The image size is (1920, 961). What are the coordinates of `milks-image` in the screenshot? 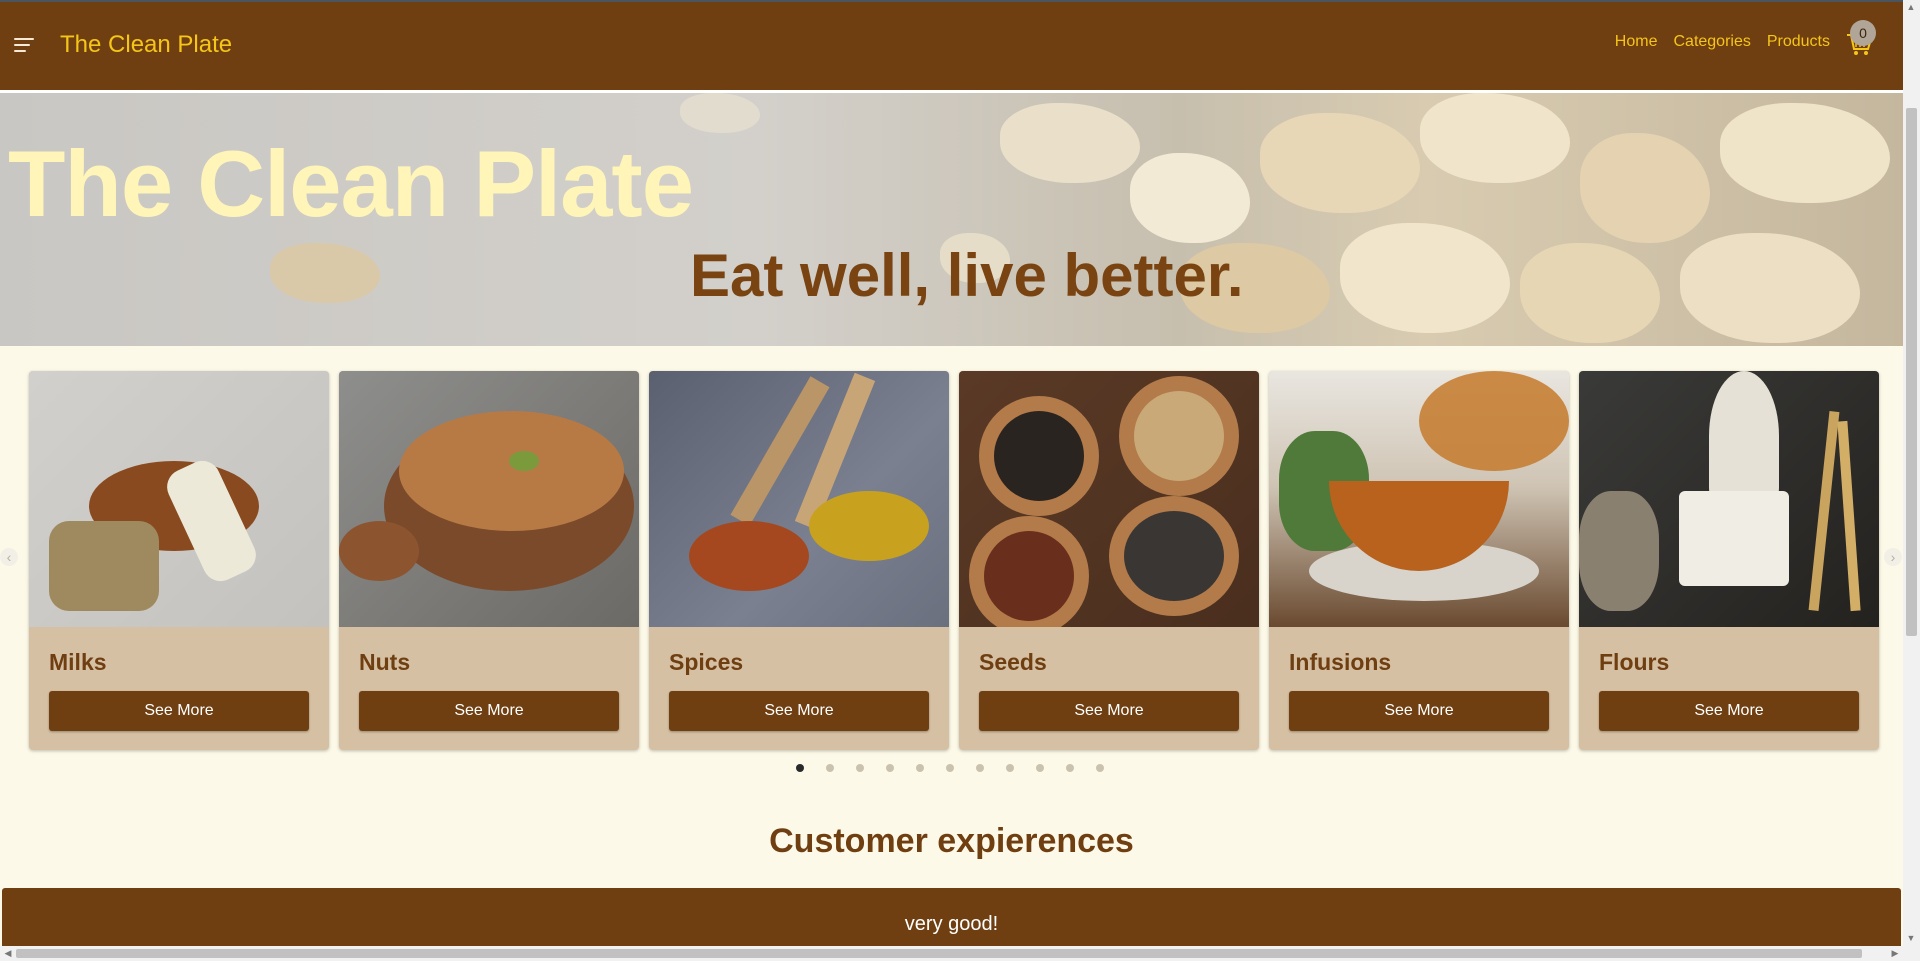 It's located at (179, 499).